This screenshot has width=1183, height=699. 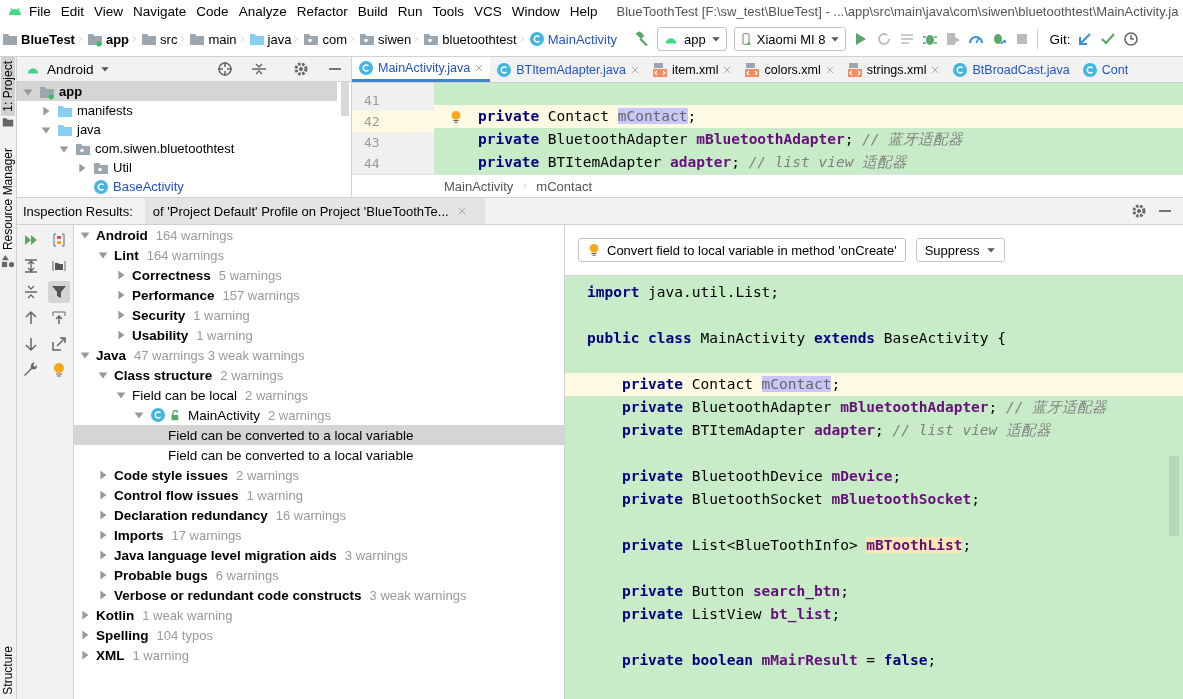 What do you see at coordinates (8, 198) in the screenshot?
I see `side-tab: Resource Manager` at bounding box center [8, 198].